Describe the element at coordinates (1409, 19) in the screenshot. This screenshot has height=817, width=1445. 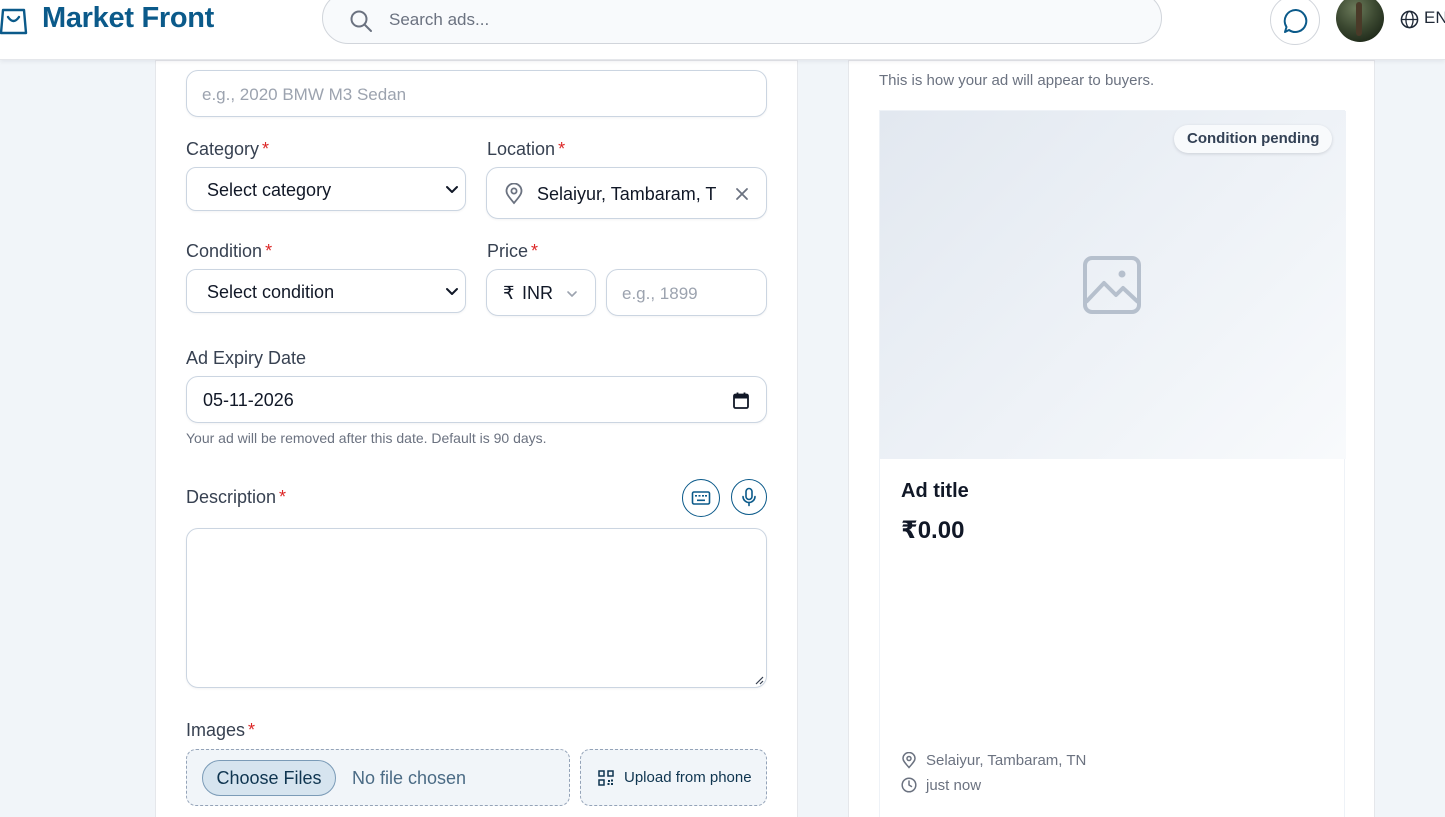
I see `globe-icon` at that location.